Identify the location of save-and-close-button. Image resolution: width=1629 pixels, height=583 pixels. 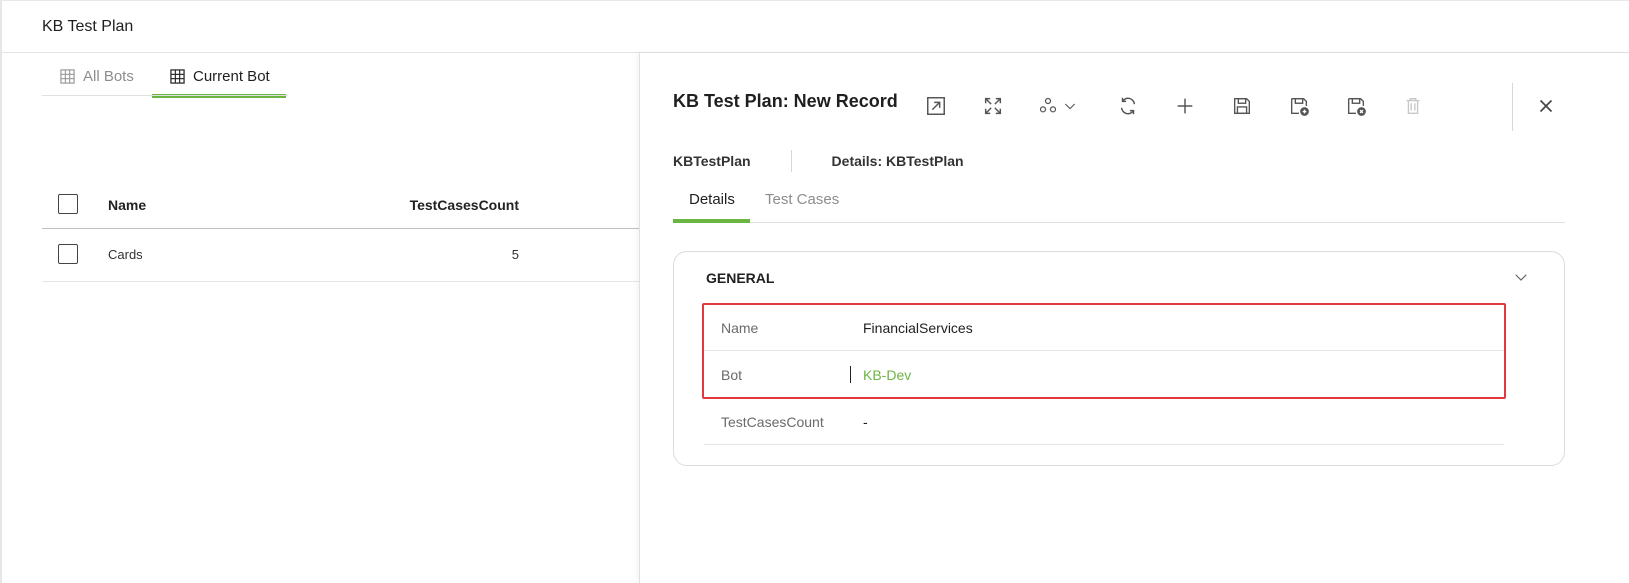
(1356, 106).